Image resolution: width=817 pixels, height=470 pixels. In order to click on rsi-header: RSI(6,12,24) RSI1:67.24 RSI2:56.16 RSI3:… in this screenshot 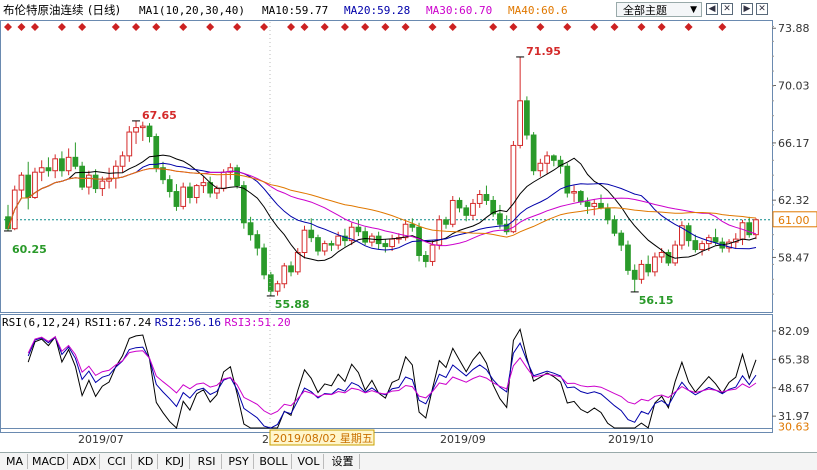, I will do `click(146, 322)`.